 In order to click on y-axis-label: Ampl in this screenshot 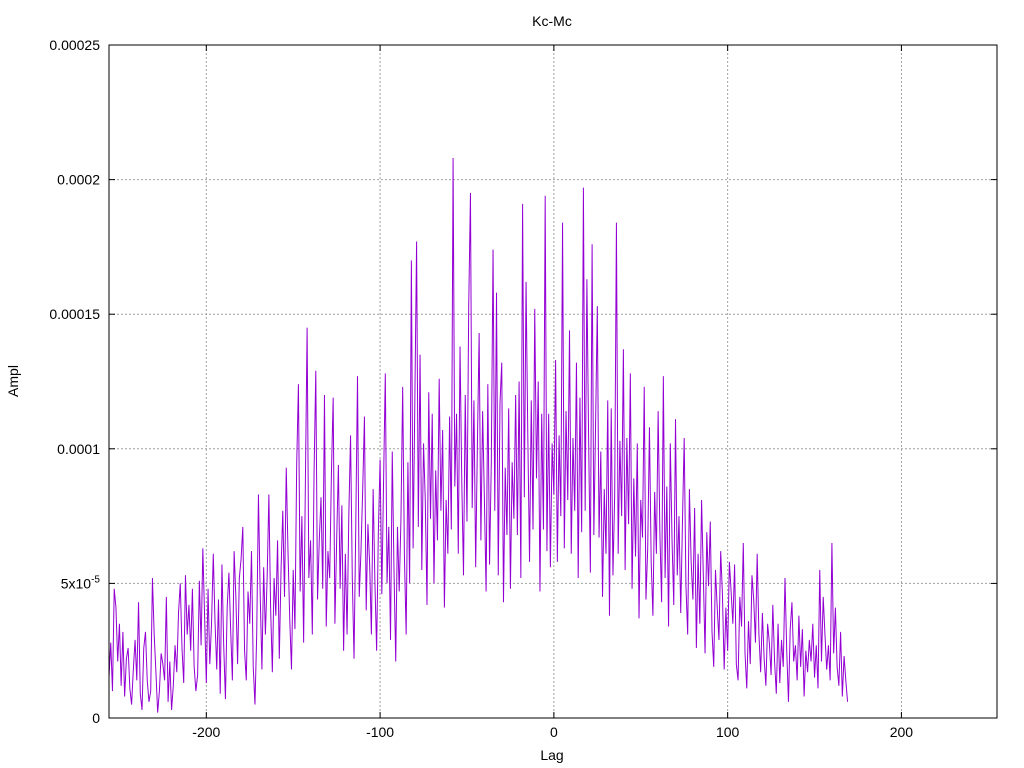, I will do `click(13, 381)`.